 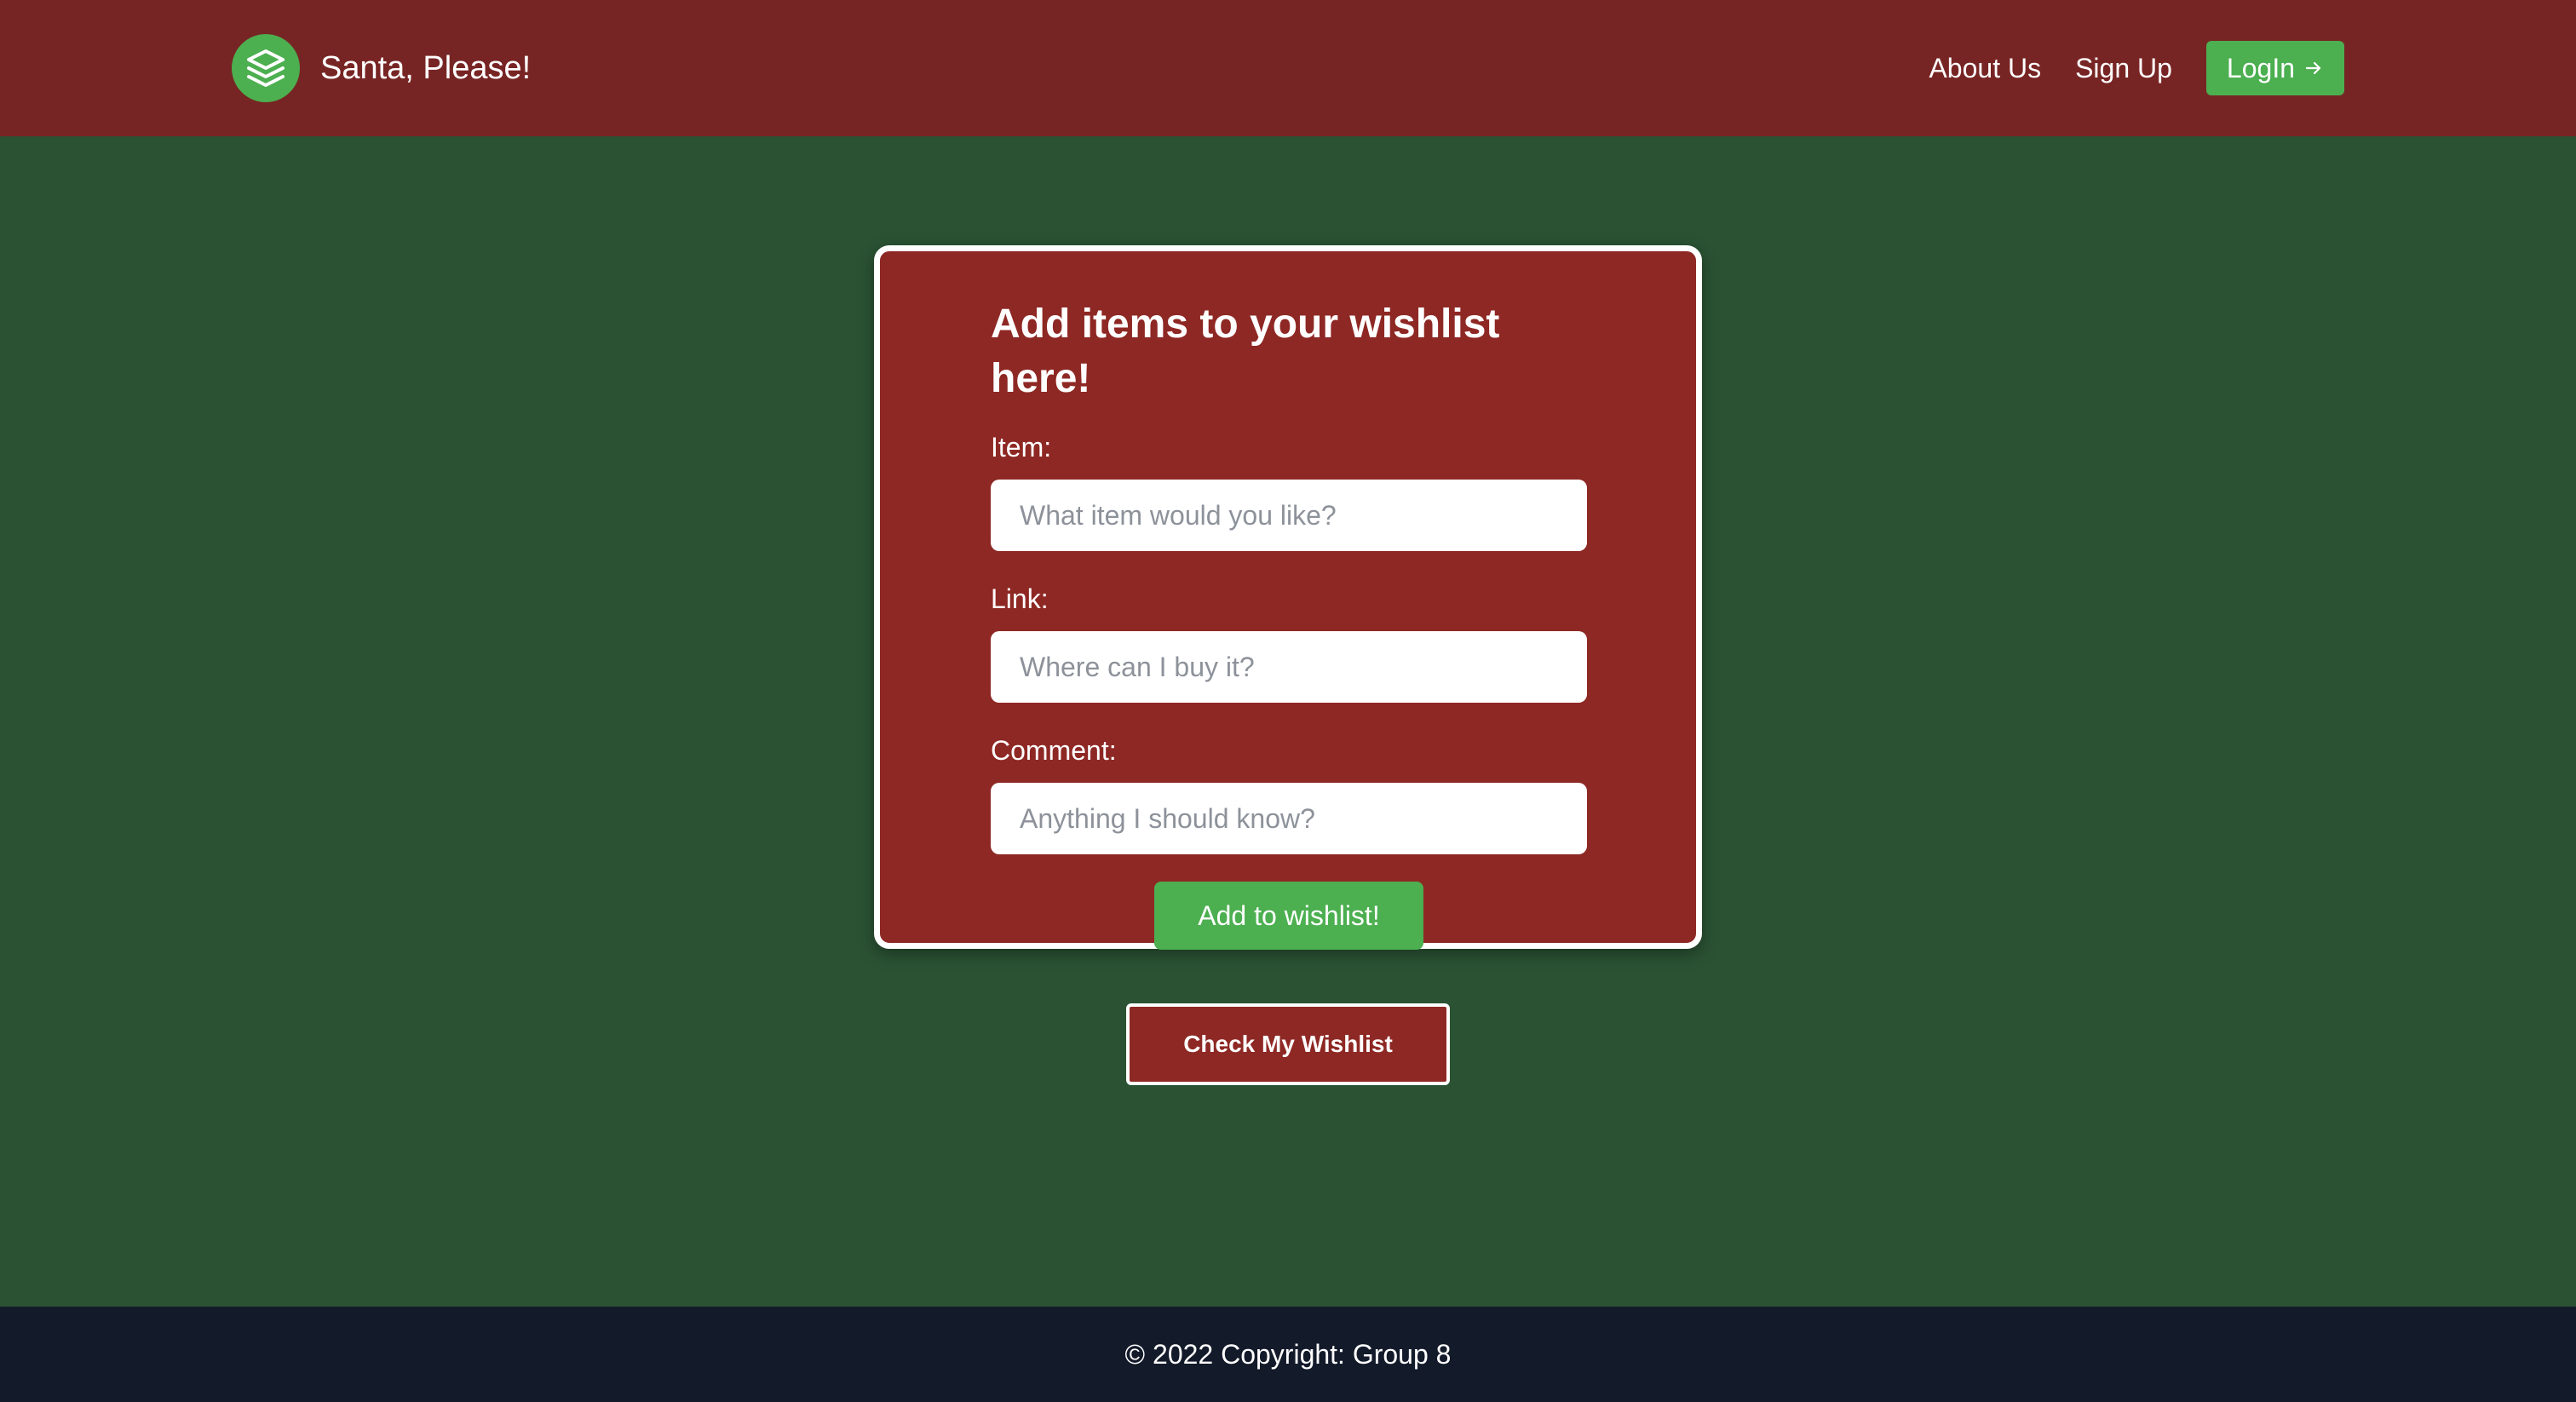 What do you see at coordinates (1288, 1044) in the screenshot?
I see `check-wishlist-button: Check My Wishlist` at bounding box center [1288, 1044].